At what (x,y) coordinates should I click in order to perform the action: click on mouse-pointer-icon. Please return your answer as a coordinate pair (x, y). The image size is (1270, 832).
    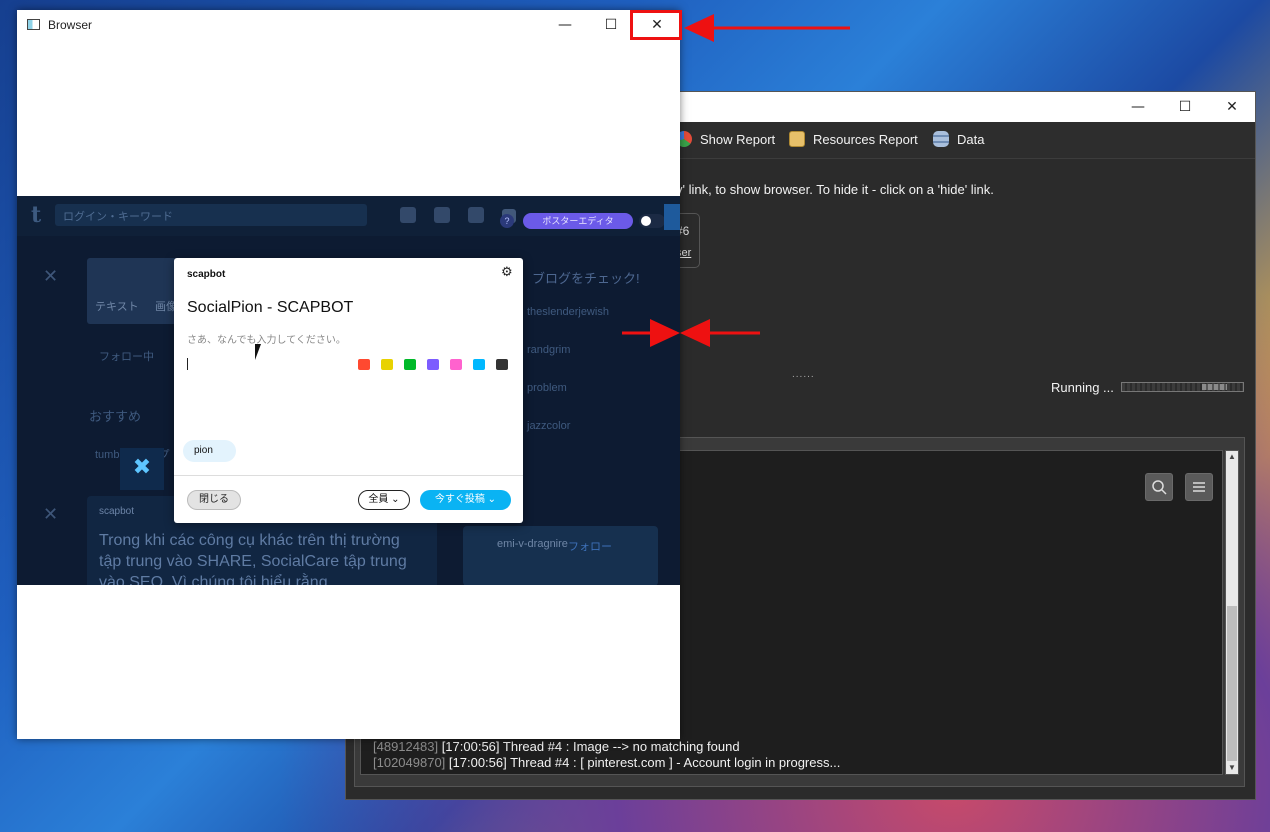
    Looking at the image, I should click on (261, 352).